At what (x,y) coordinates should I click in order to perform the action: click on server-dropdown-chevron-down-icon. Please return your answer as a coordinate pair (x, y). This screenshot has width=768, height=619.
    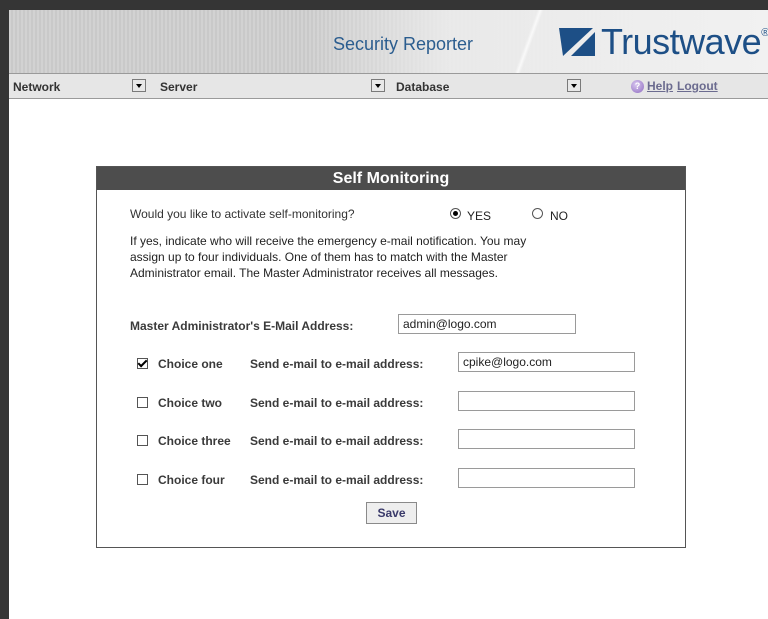
    Looking at the image, I should click on (378, 85).